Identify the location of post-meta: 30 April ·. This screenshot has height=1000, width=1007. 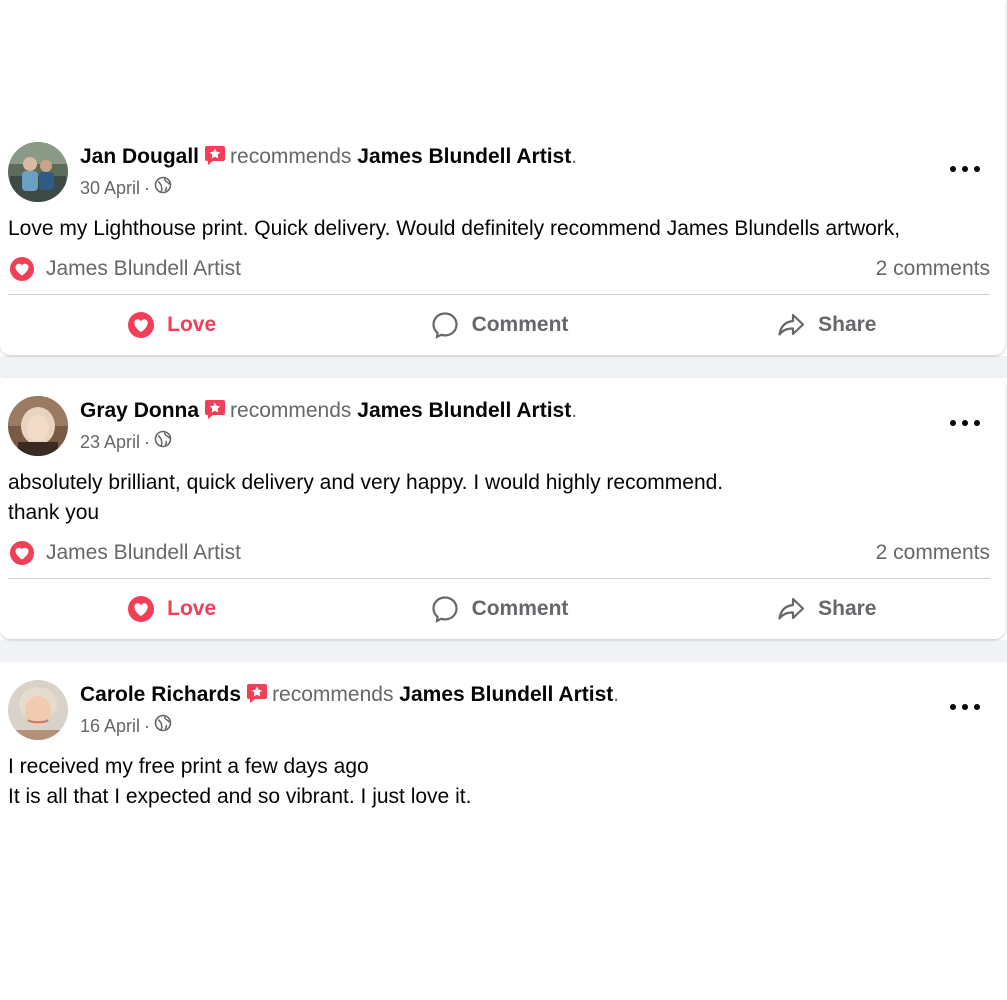
(126, 187).